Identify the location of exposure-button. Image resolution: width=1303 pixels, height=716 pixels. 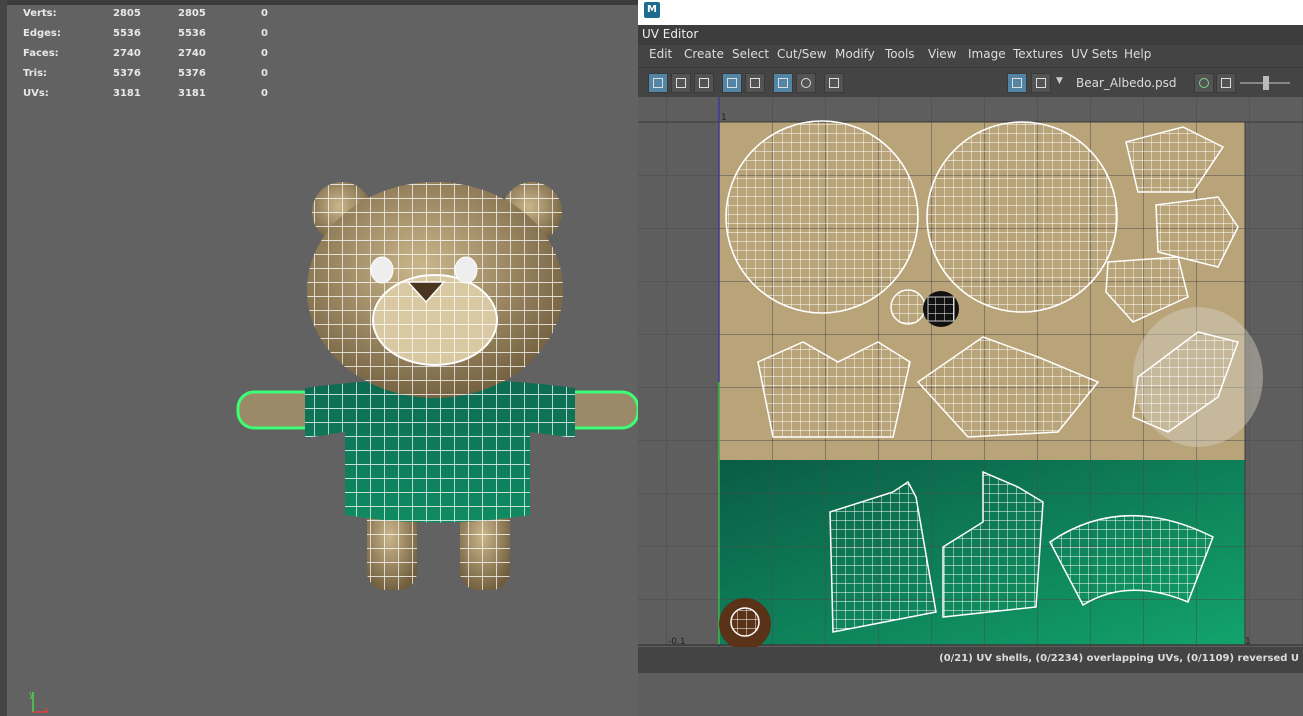
(1226, 83).